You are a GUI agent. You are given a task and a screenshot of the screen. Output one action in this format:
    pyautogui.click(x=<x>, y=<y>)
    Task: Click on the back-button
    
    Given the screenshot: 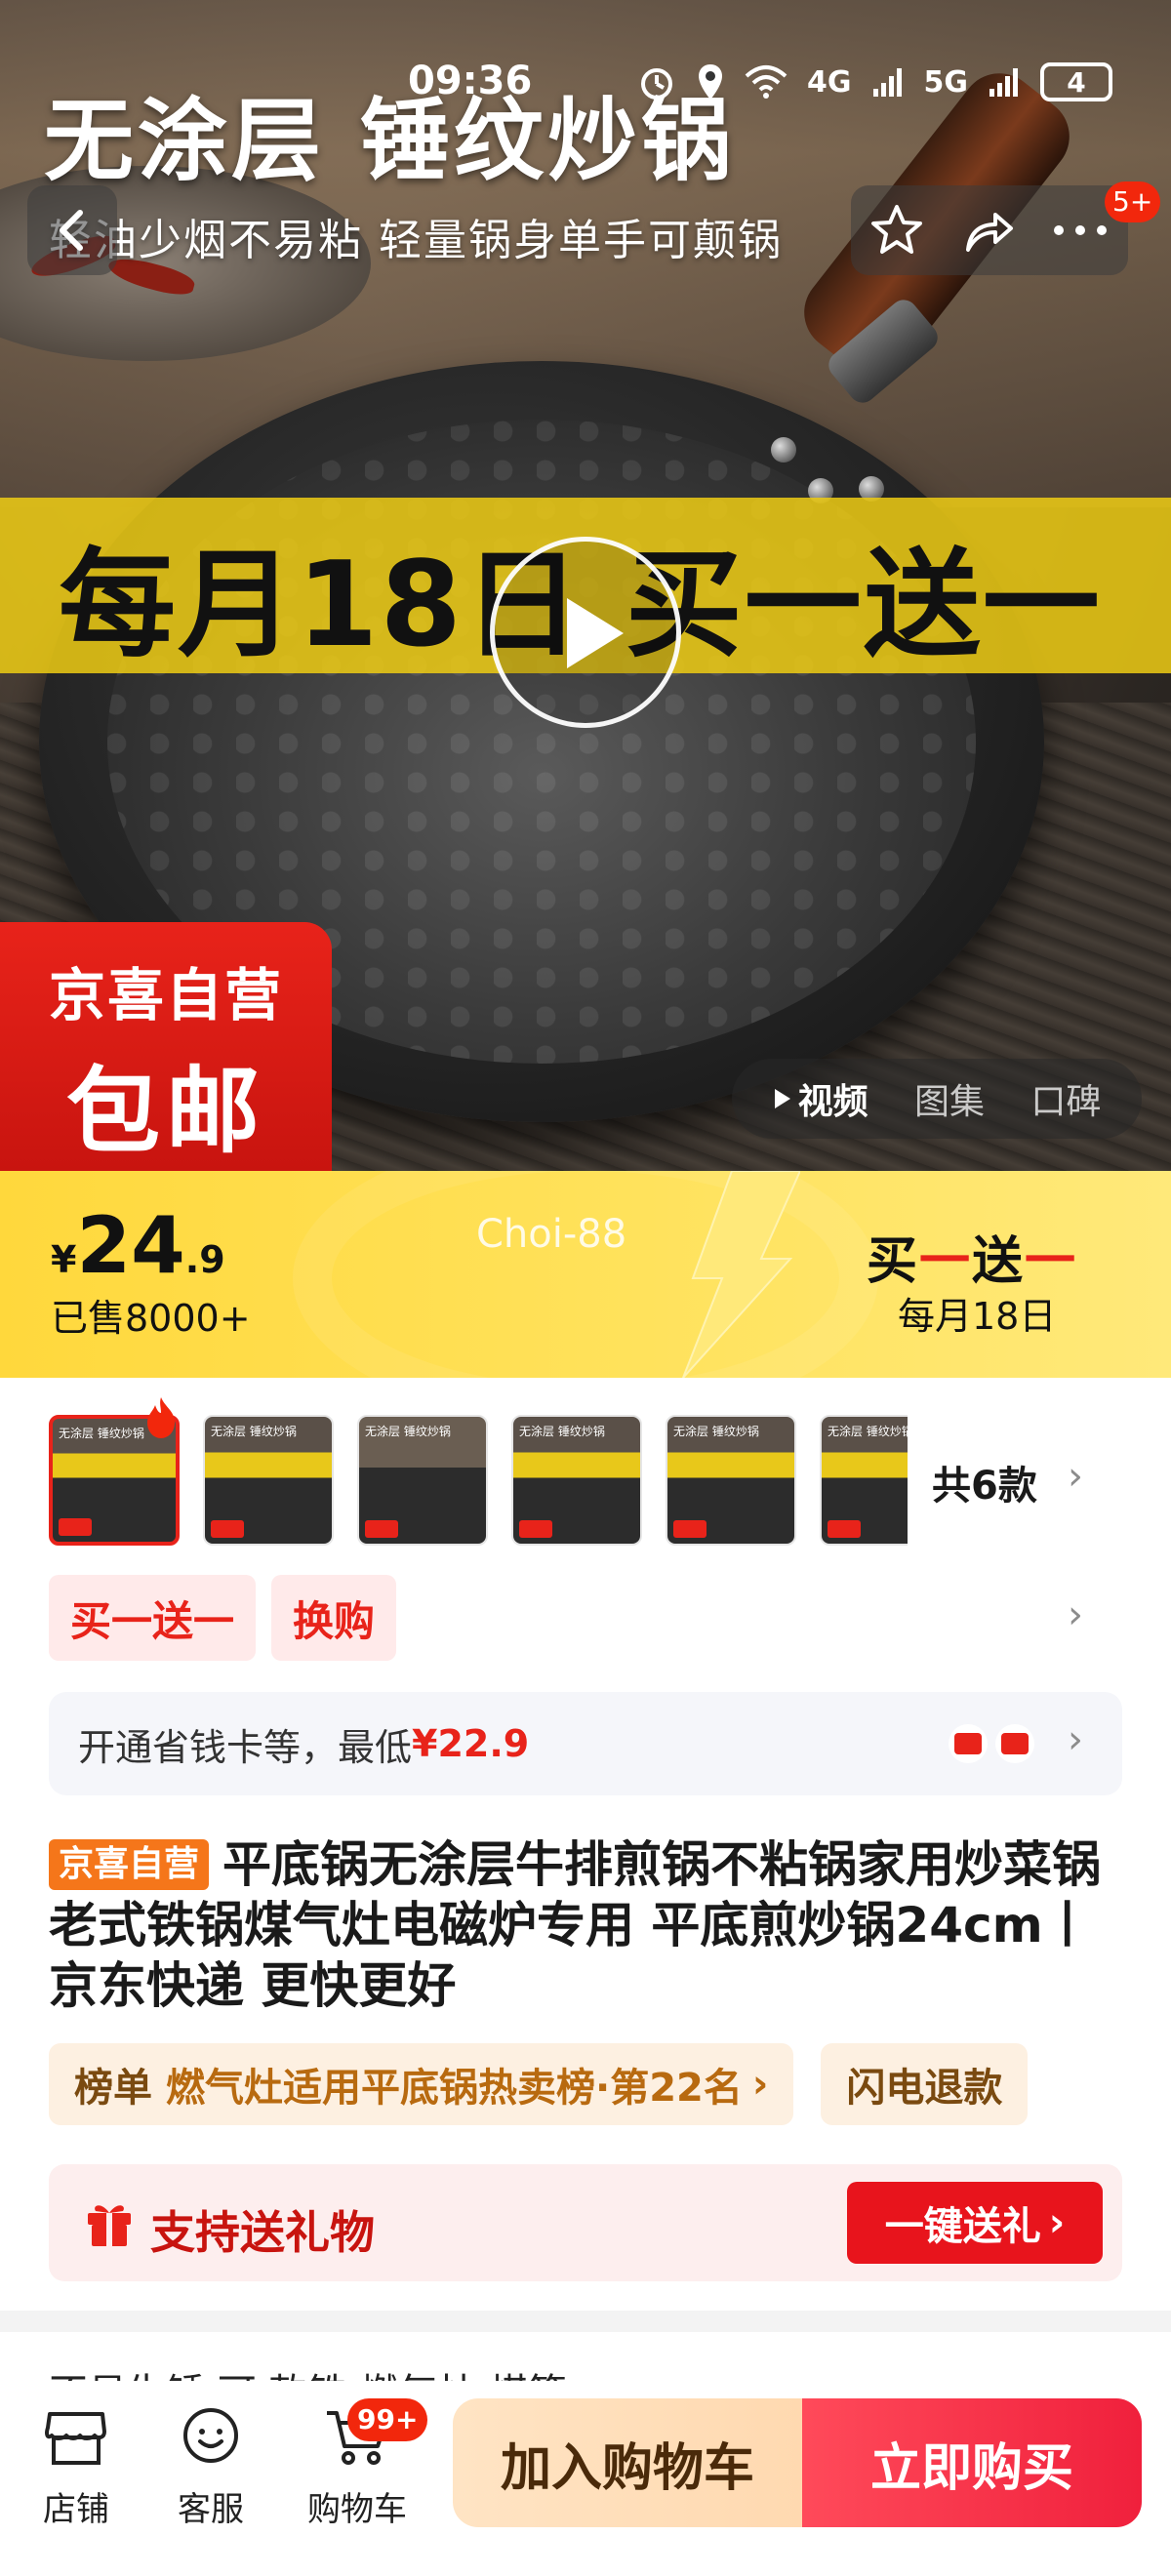 What is the action you would take?
    pyautogui.click(x=72, y=230)
    